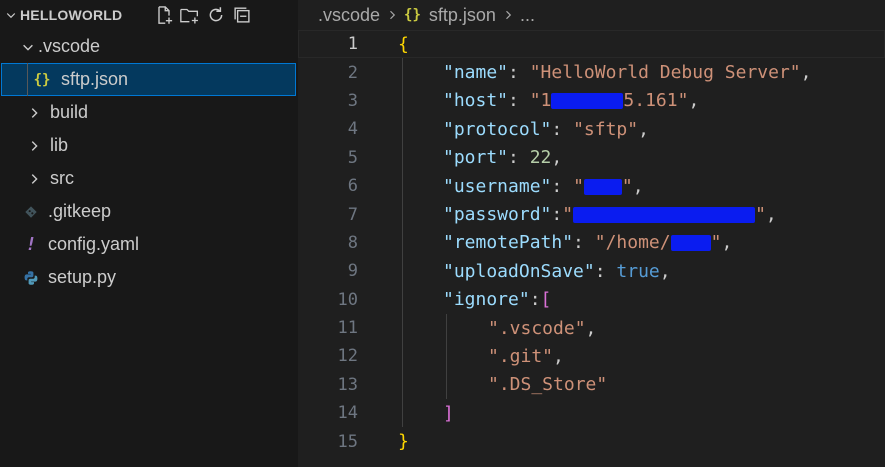 The height and width of the screenshot is (467, 885). I want to click on code-text: {, so click(403, 44).